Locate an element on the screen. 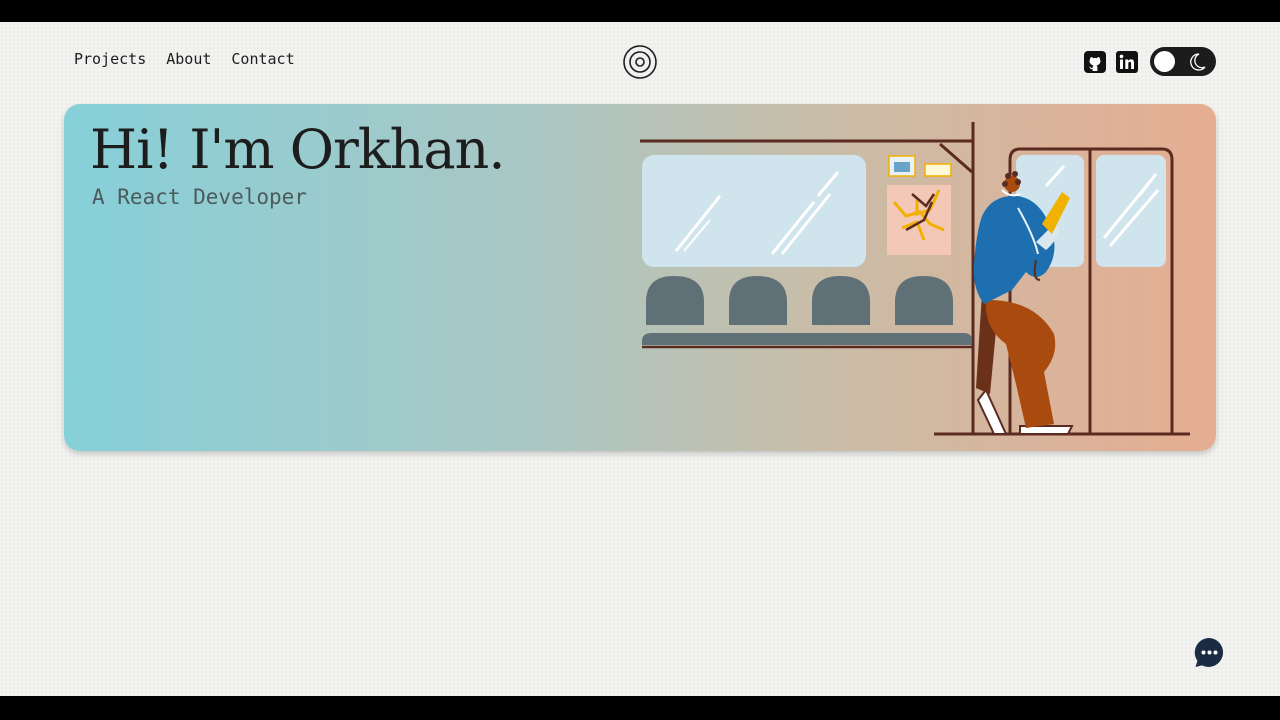 Image resolution: width=1280 pixels, height=720 pixels. theme-toggle is located at coordinates (1183, 61).